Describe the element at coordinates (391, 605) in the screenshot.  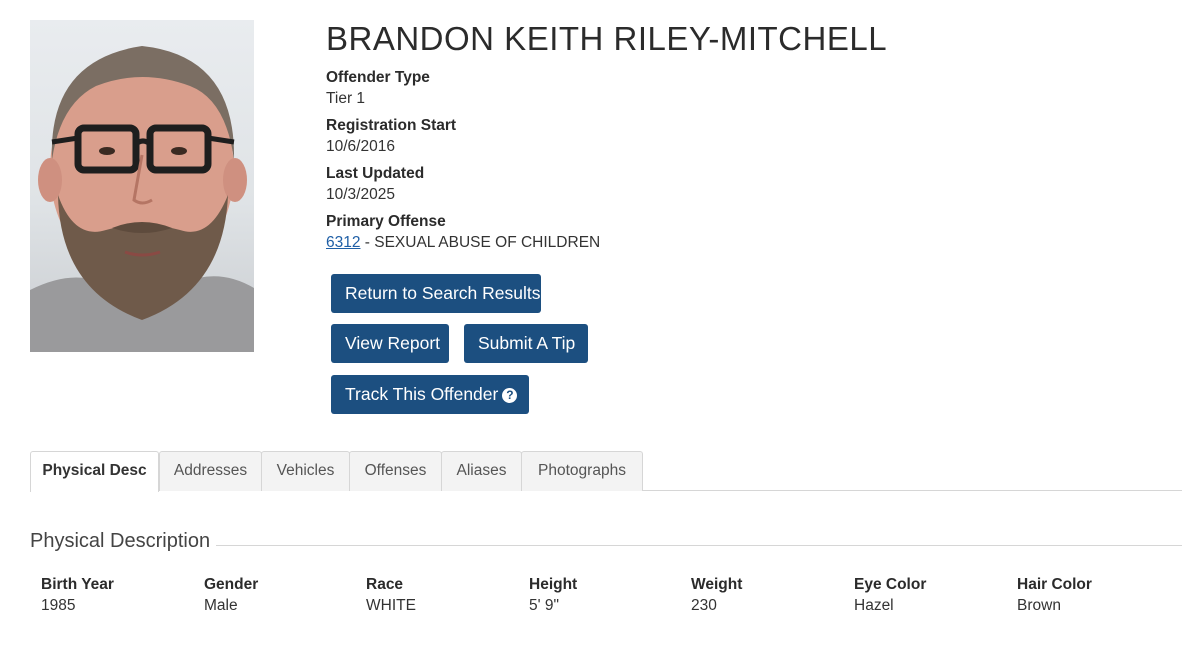
I see `race-value: WHITE` at that location.